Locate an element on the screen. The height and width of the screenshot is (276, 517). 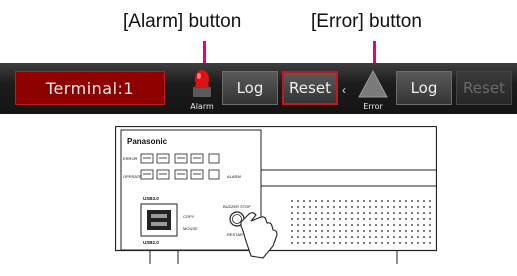
usb-port is located at coordinates (159, 220).